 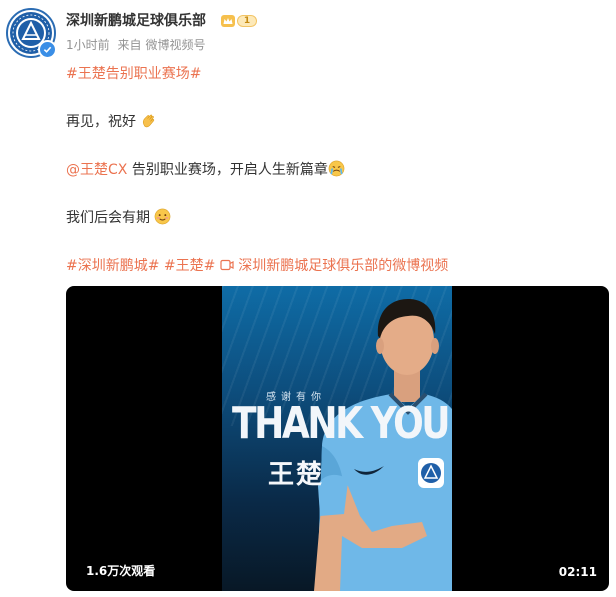 What do you see at coordinates (136, 21) in the screenshot?
I see `account-name: 深圳新鹏城足球俱乐部` at bounding box center [136, 21].